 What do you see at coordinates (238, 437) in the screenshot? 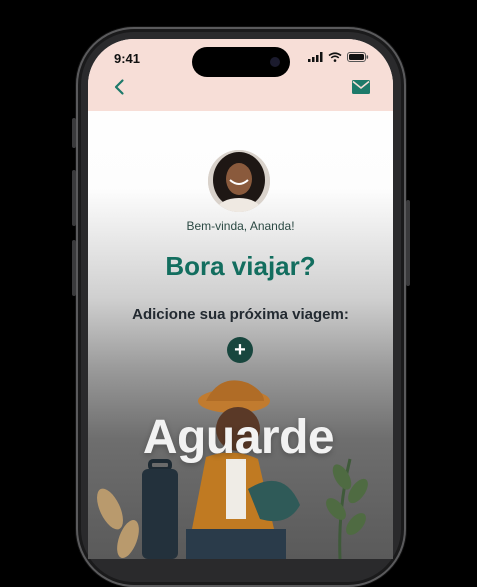
I see `loading-overlay-text: Aguarde` at bounding box center [238, 437].